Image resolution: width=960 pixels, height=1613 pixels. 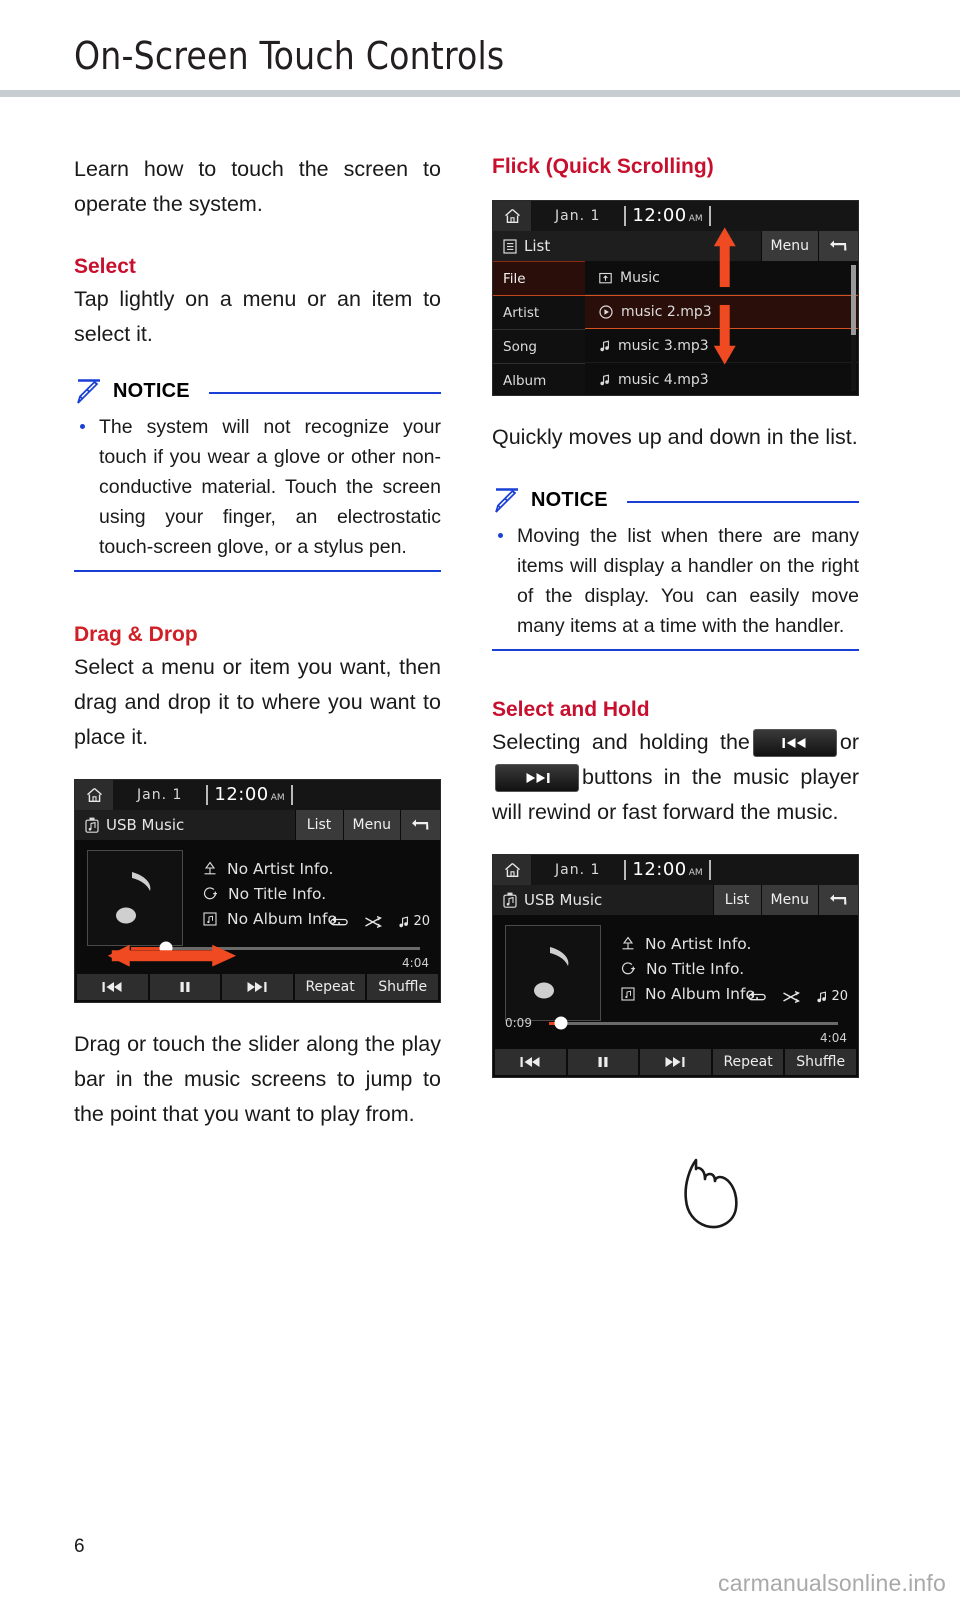 What do you see at coordinates (571, 709) in the screenshot?
I see `section-heading-select-hold: Select and Hold` at bounding box center [571, 709].